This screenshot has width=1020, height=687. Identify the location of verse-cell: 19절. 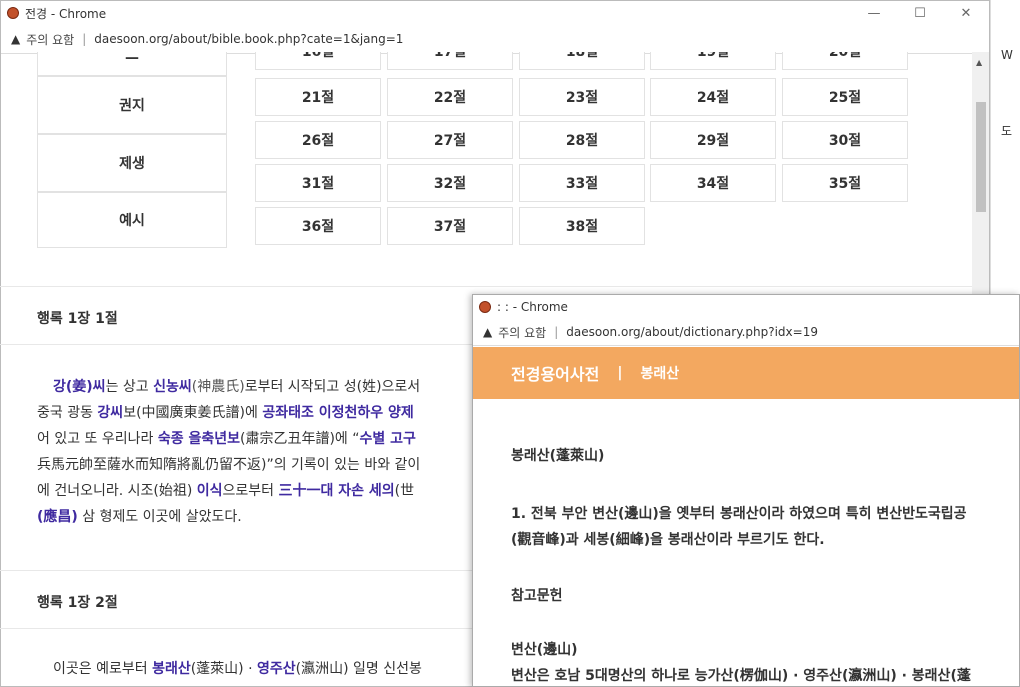
(713, 61).